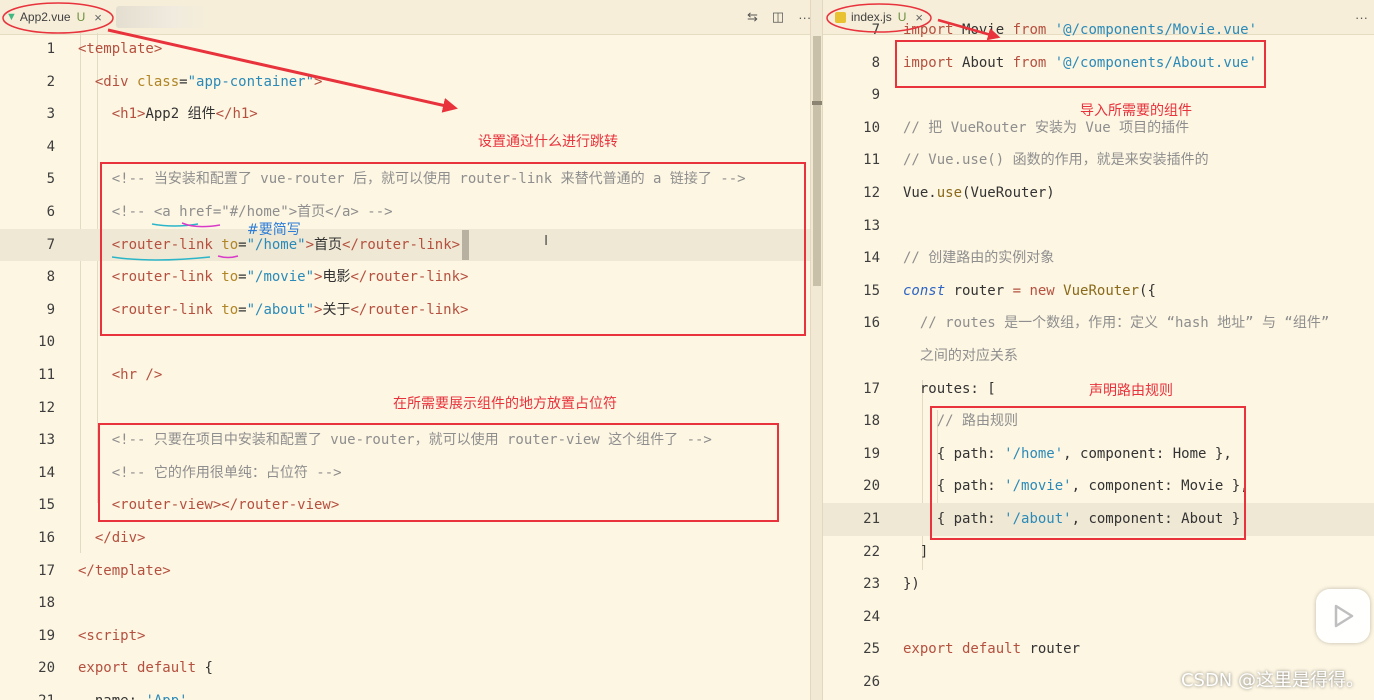  I want to click on code-text: ], so click(915, 552).